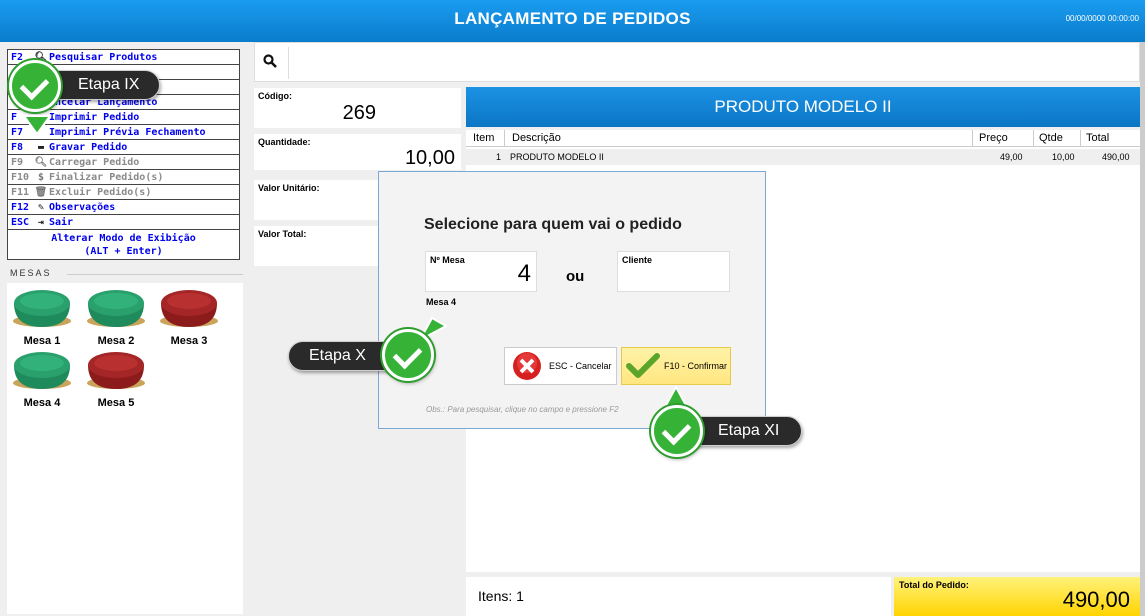 The width and height of the screenshot is (1145, 616). I want to click on search-icon, so click(270, 61).